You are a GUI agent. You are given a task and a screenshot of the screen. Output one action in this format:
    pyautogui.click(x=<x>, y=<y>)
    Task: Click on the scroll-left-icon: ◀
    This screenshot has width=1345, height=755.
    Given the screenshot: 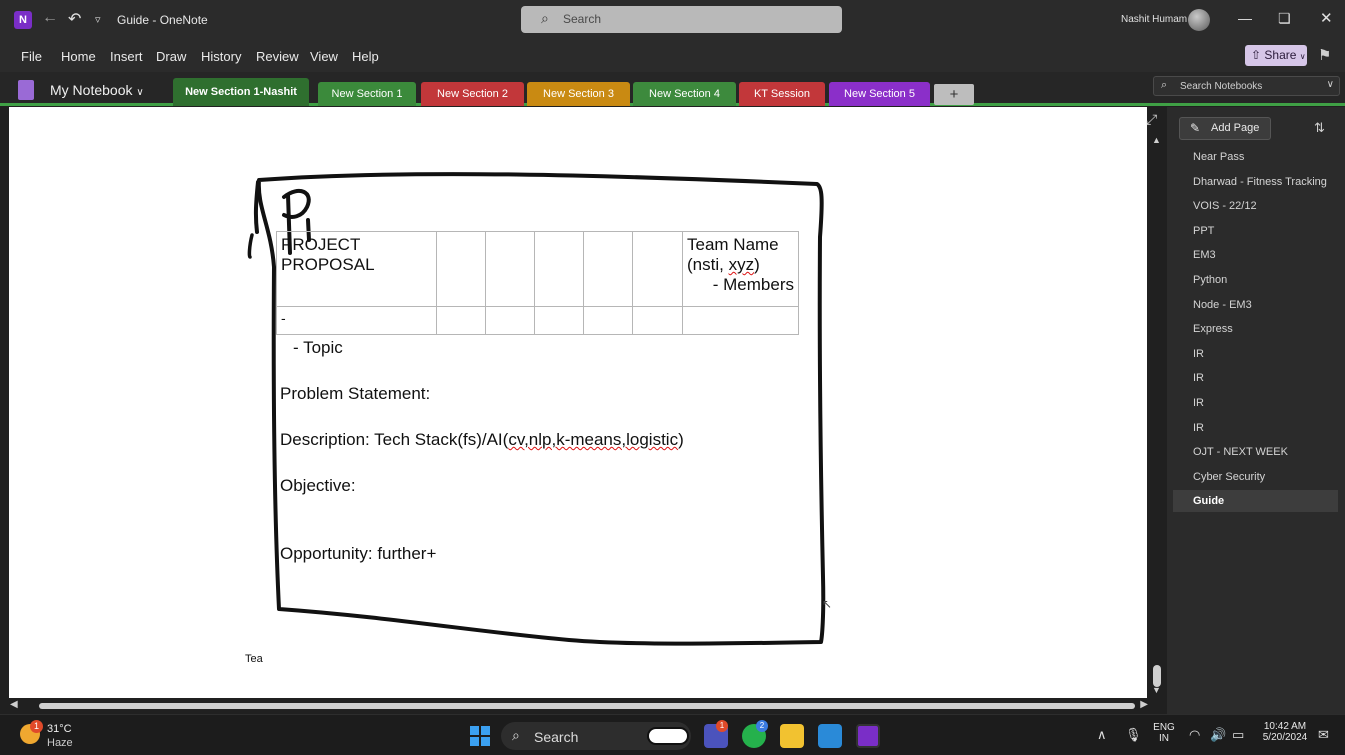 What is the action you would take?
    pyautogui.click(x=14, y=704)
    